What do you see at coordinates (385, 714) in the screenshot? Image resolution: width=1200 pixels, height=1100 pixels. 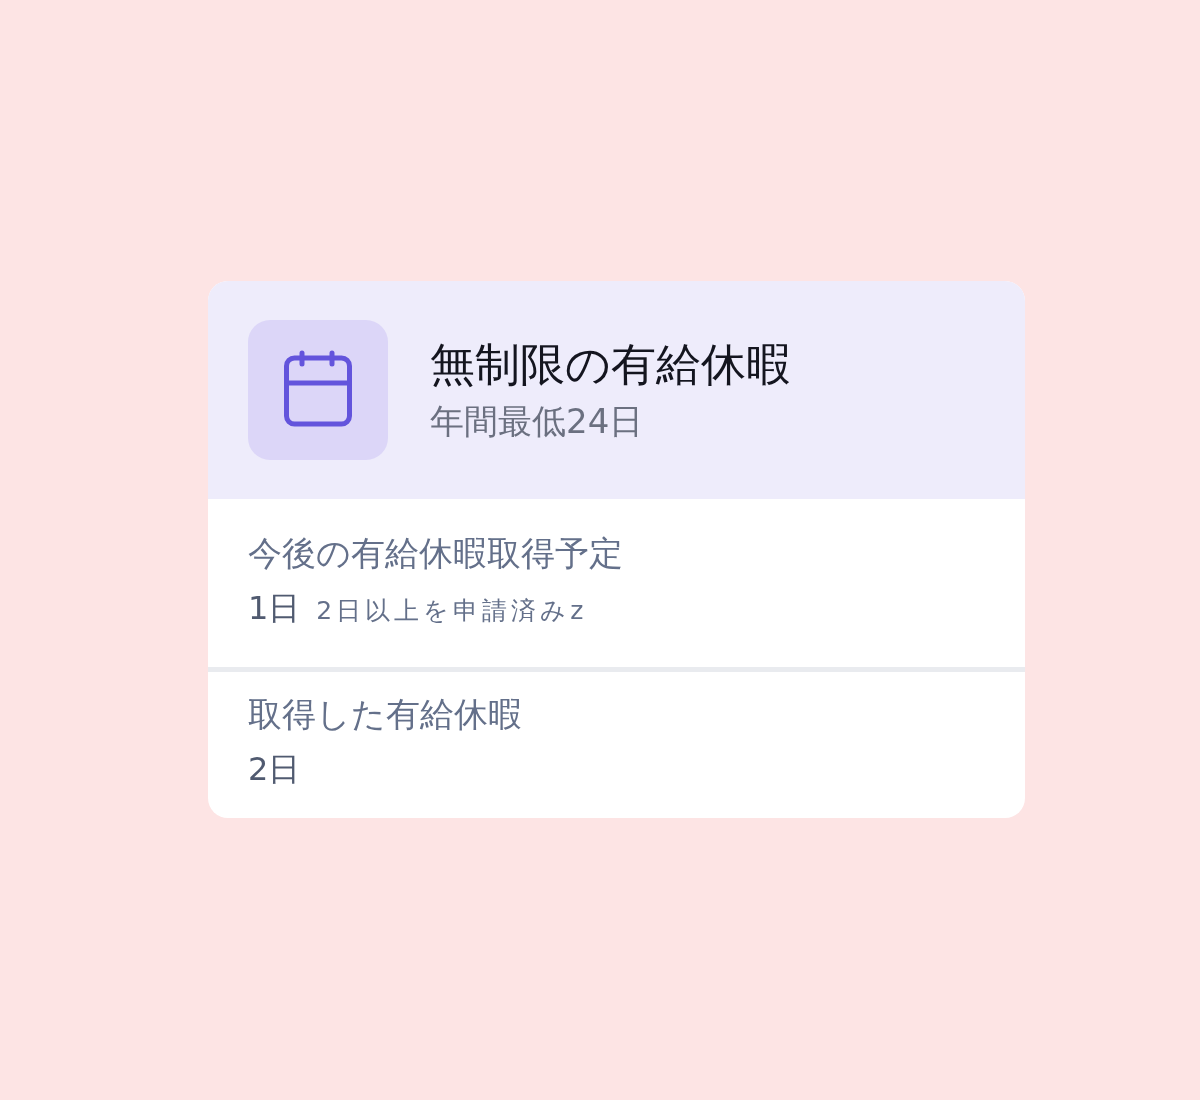 I see `section-label: 取得した有給休暇` at bounding box center [385, 714].